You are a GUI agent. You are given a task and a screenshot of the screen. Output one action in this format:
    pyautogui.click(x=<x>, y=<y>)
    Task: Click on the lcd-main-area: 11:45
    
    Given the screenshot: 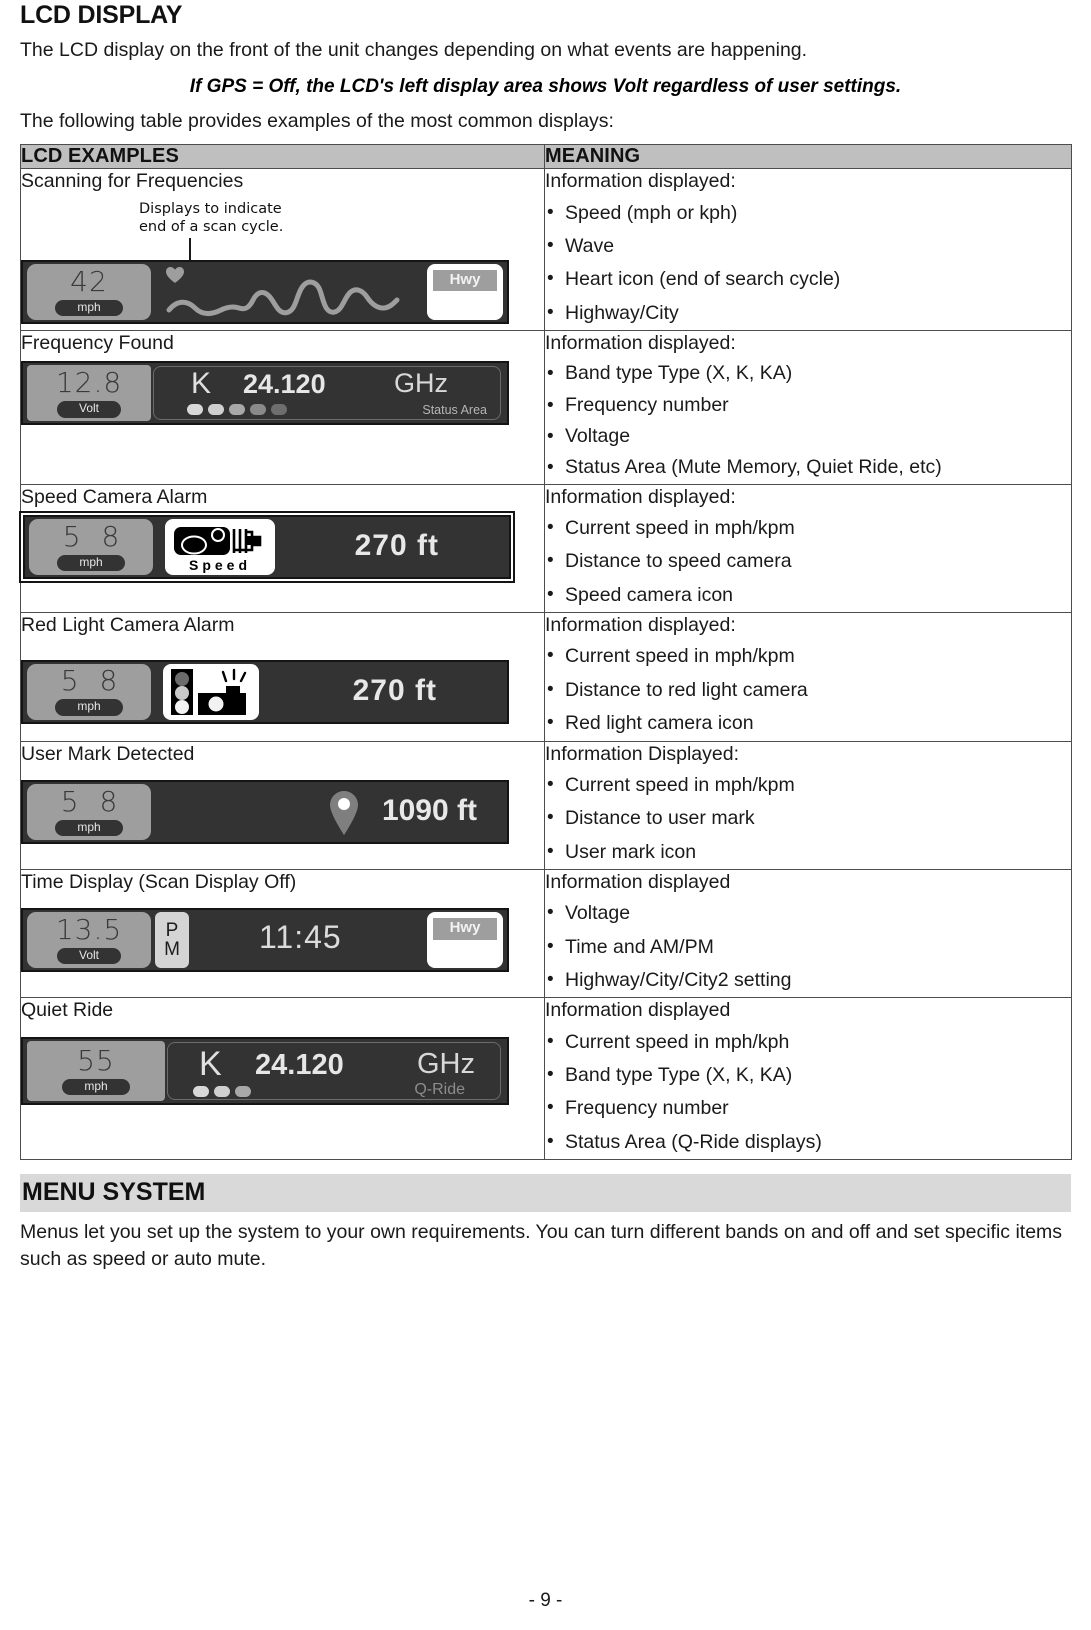 What is the action you would take?
    pyautogui.click(x=306, y=940)
    